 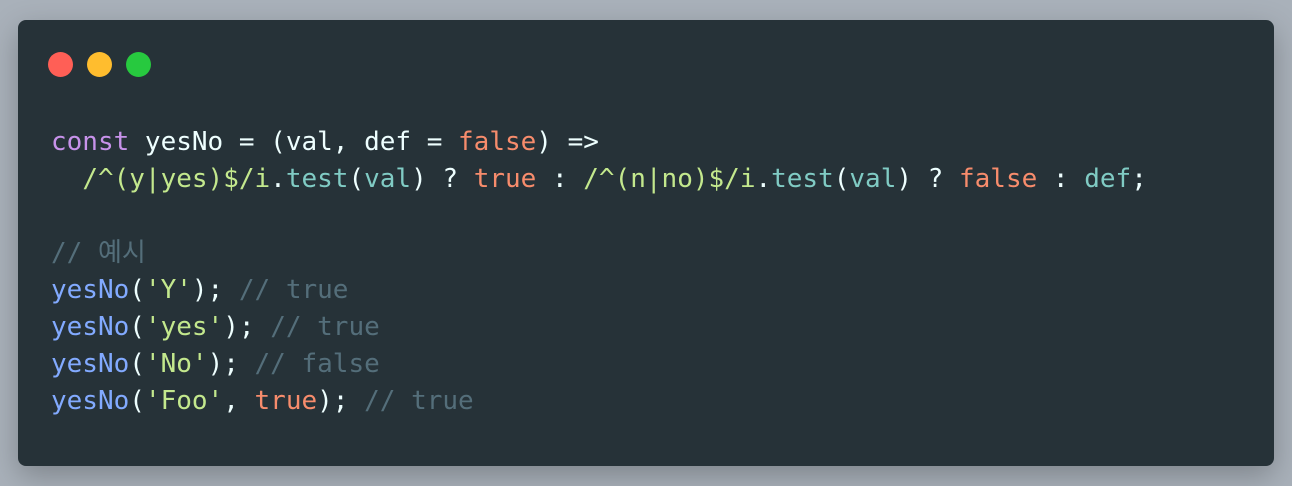 I want to click on code-token: yesNo = (val, def =, so click(x=294, y=142).